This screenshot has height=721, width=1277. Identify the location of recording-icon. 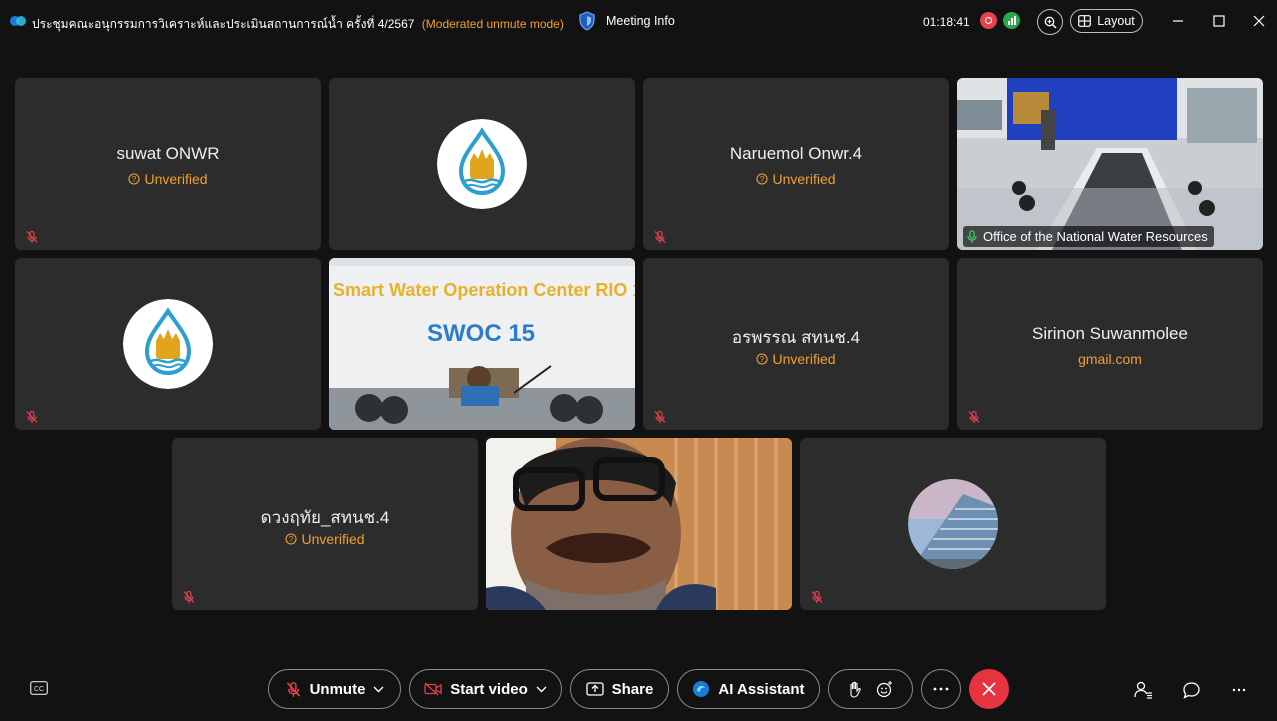
(988, 20).